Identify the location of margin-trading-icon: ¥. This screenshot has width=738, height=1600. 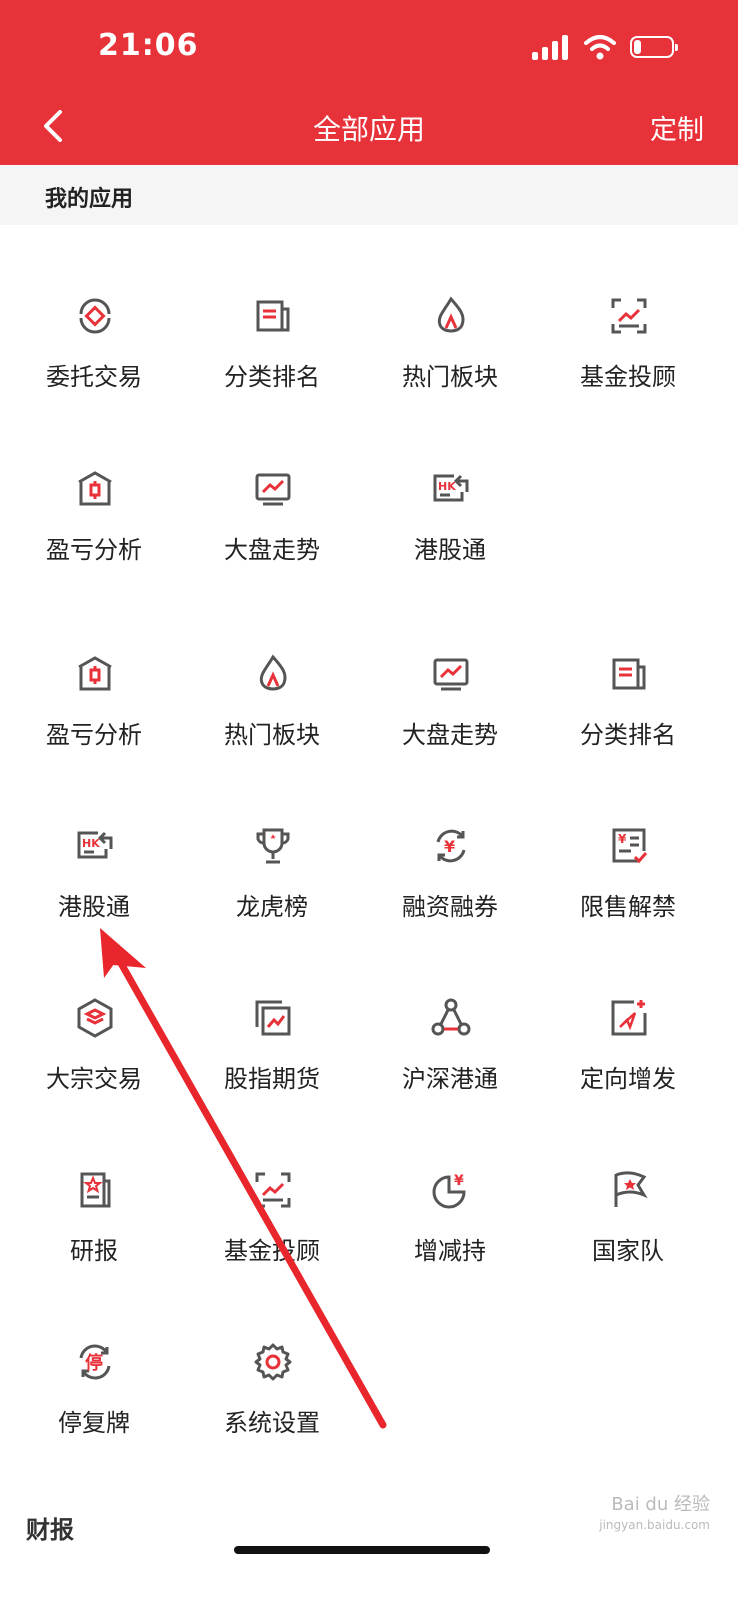
(451, 846).